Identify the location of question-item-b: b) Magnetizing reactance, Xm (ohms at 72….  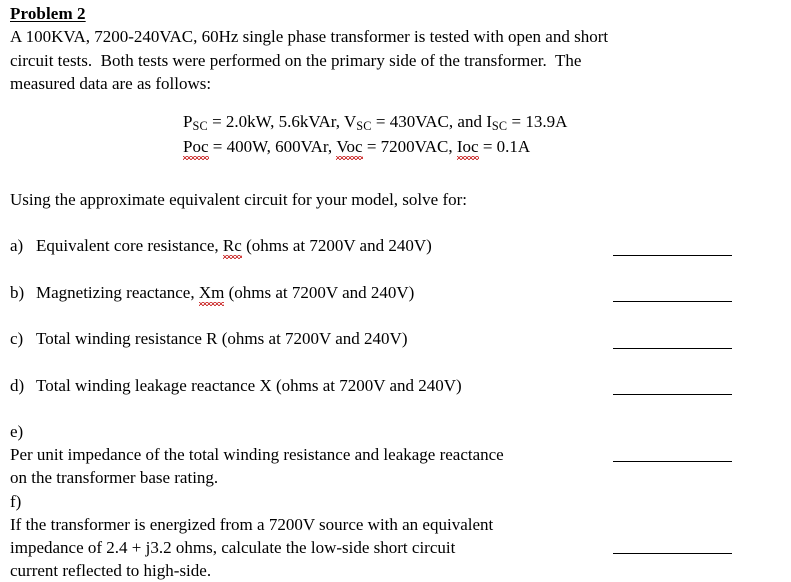
(330, 293).